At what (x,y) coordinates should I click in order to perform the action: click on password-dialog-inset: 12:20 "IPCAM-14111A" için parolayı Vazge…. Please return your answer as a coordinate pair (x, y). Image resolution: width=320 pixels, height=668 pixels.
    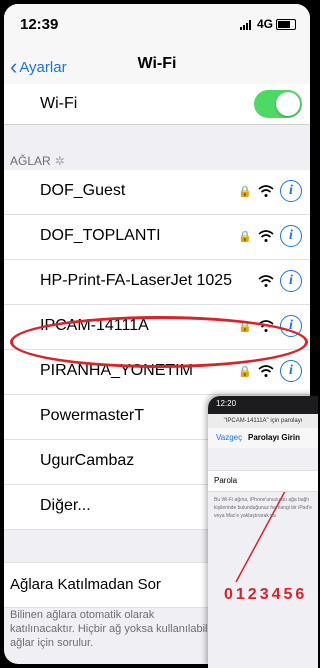
    Looking at the image, I should click on (263, 532).